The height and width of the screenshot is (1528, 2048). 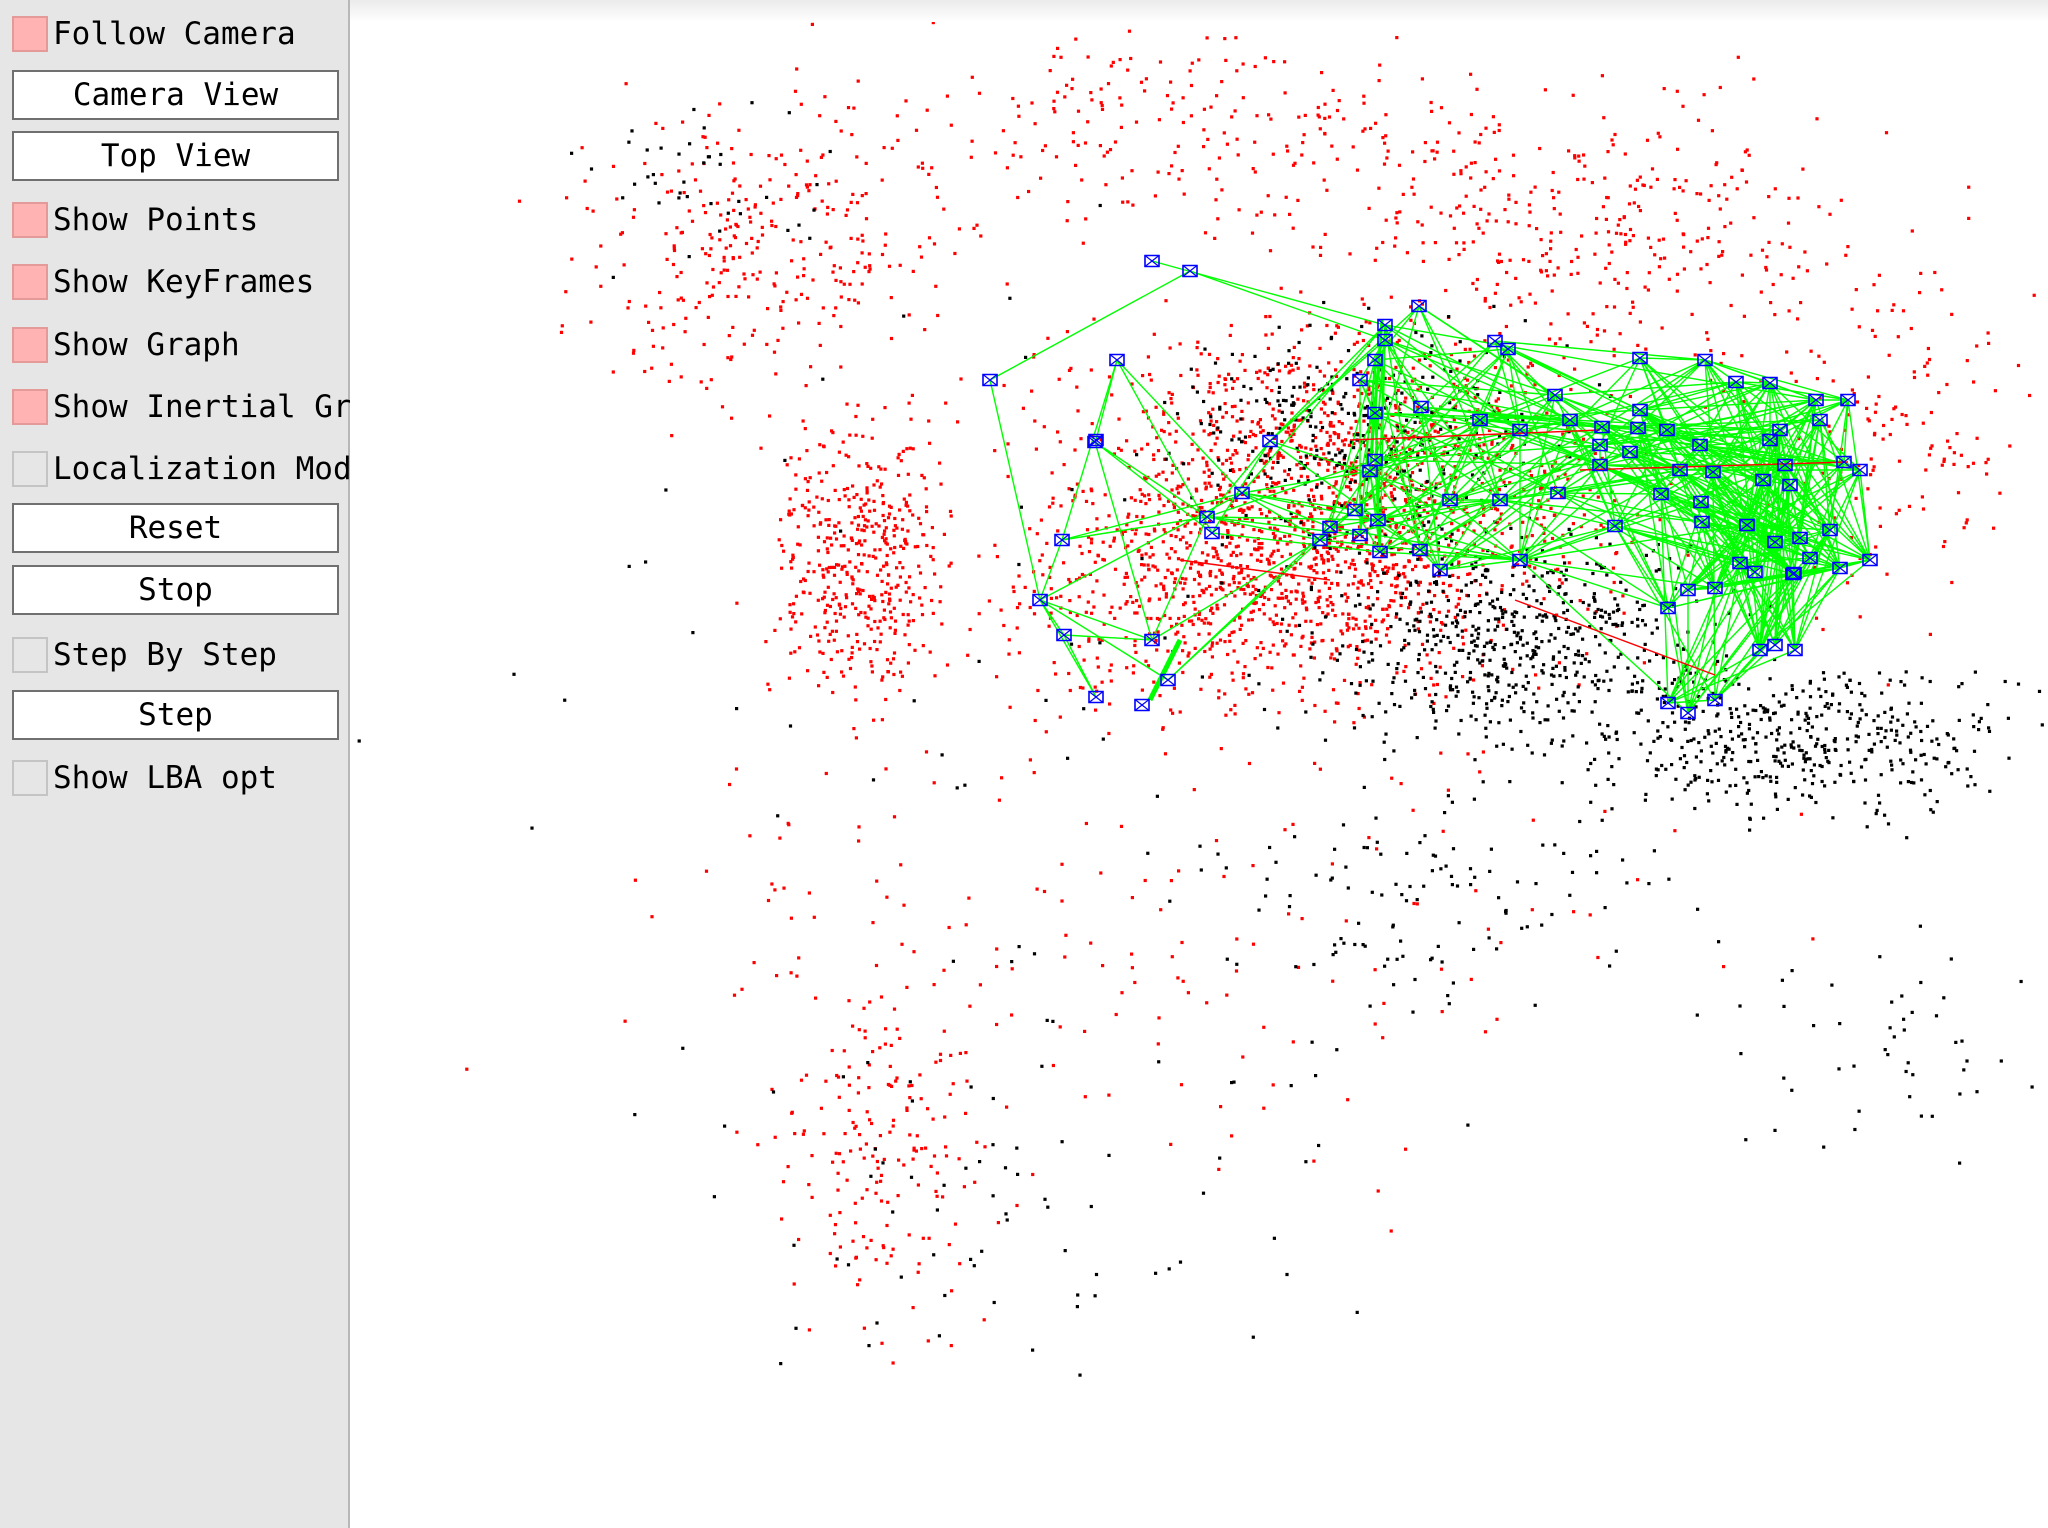 What do you see at coordinates (144, 655) in the screenshot?
I see `step-by-step-checkbox: Step By Step` at bounding box center [144, 655].